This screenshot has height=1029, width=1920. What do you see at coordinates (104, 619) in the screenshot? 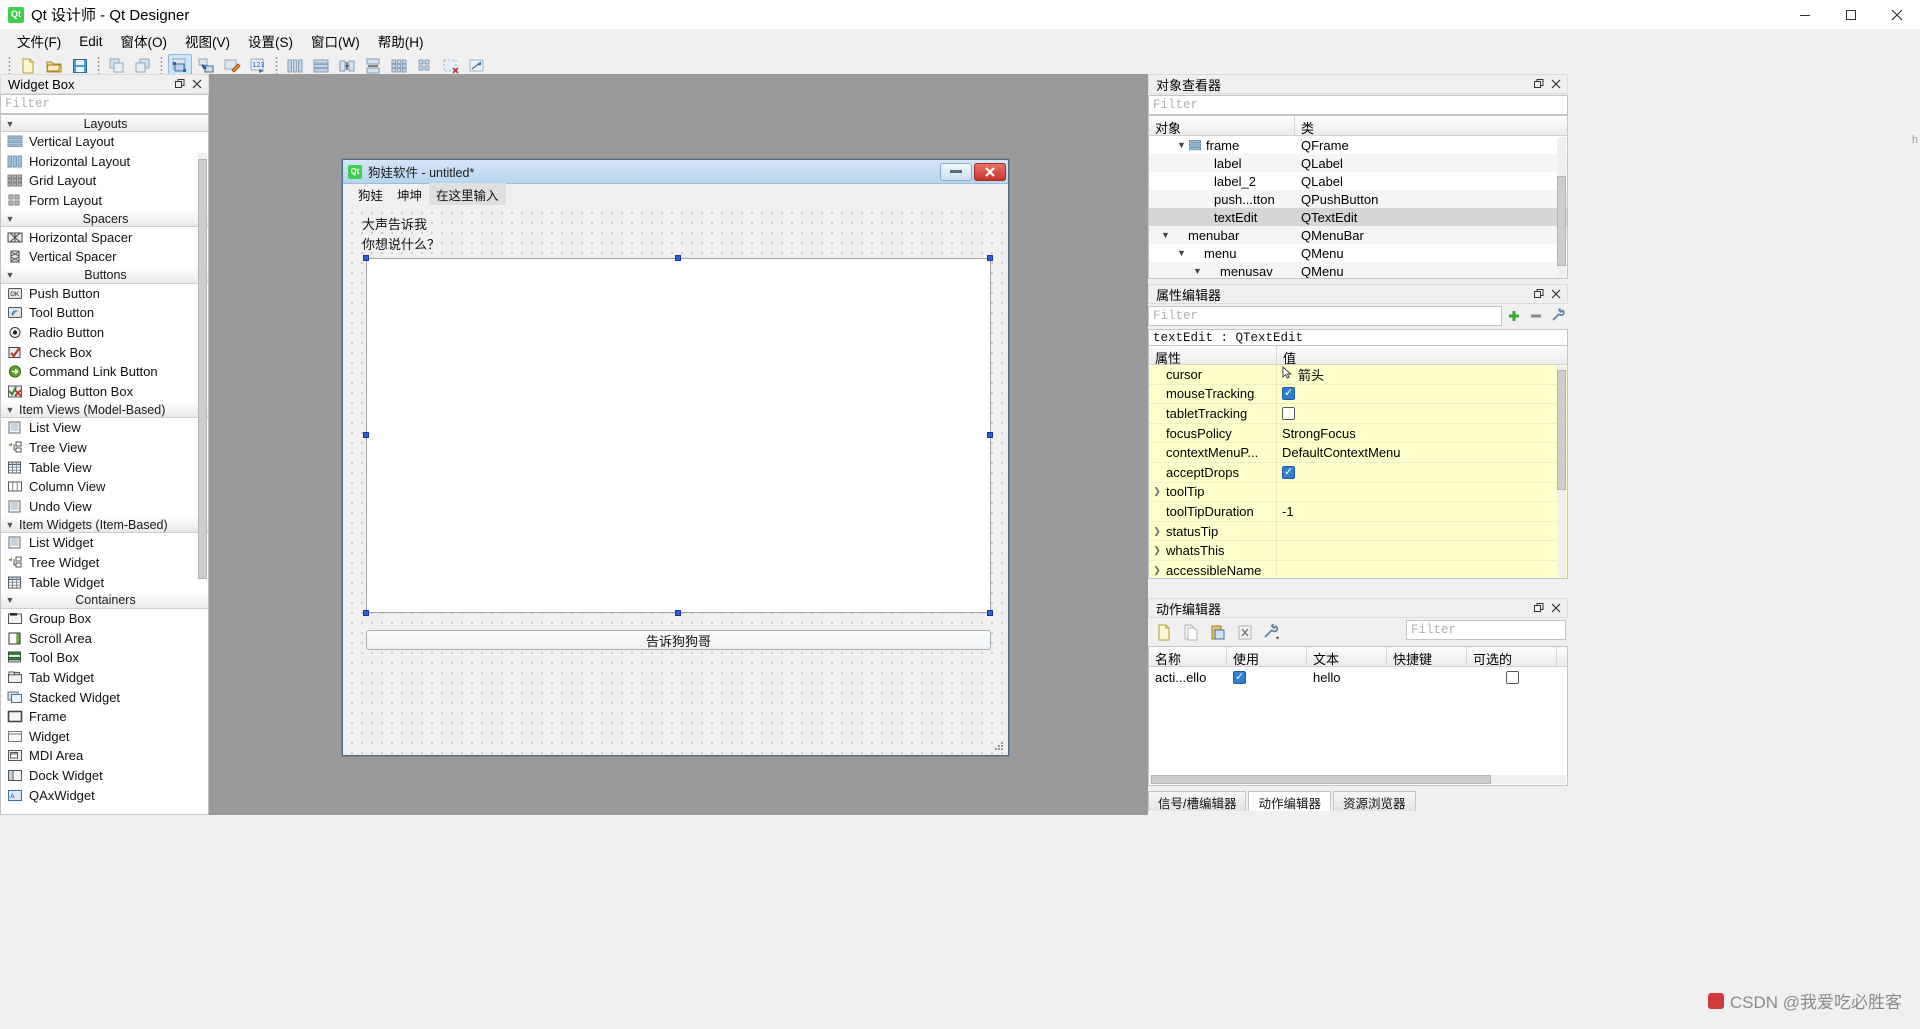
I see `widget-item-group-box: Group Box` at bounding box center [104, 619].